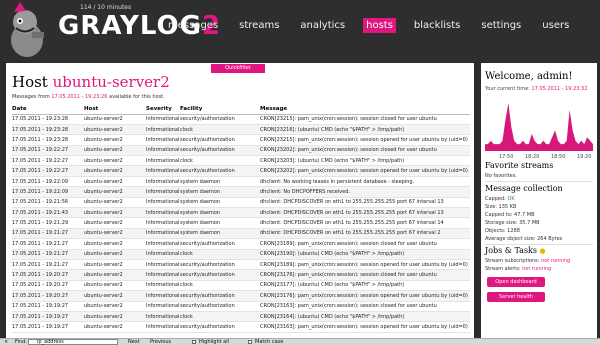  I want to click on cell-date: 17.05.2011 - 19:22:09, so click(48, 182).